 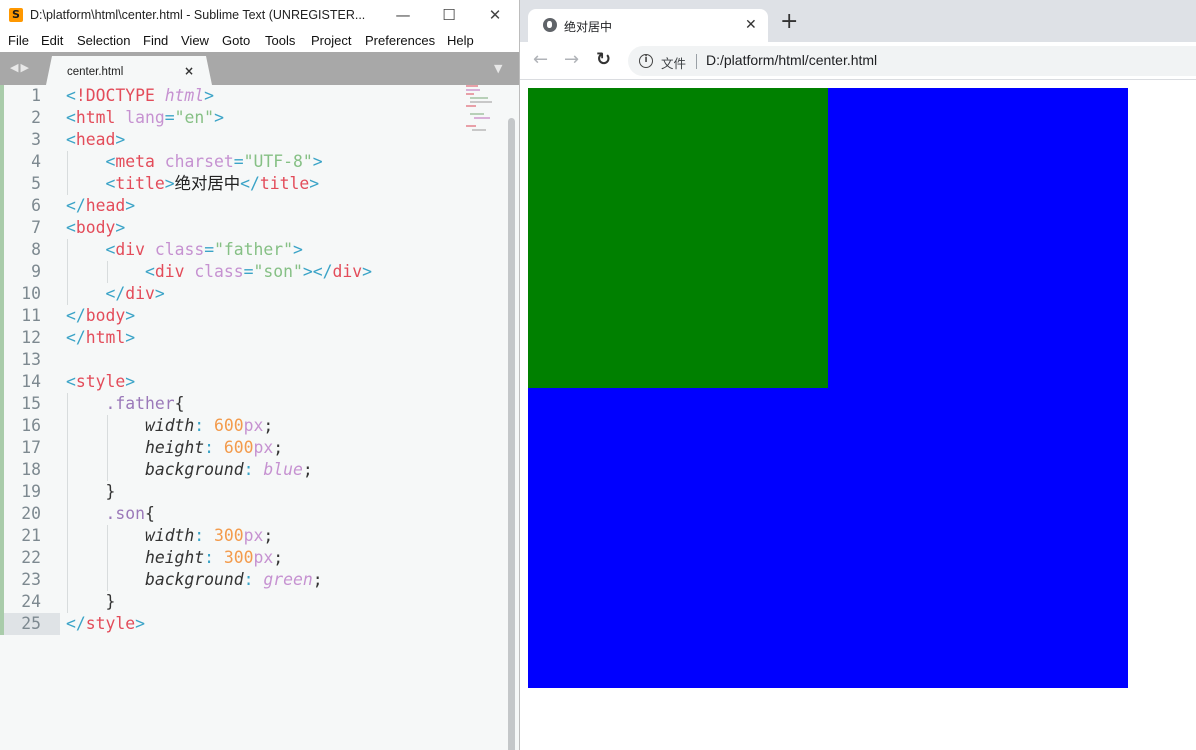 What do you see at coordinates (286, 228) in the screenshot?
I see `code-line: <body>` at bounding box center [286, 228].